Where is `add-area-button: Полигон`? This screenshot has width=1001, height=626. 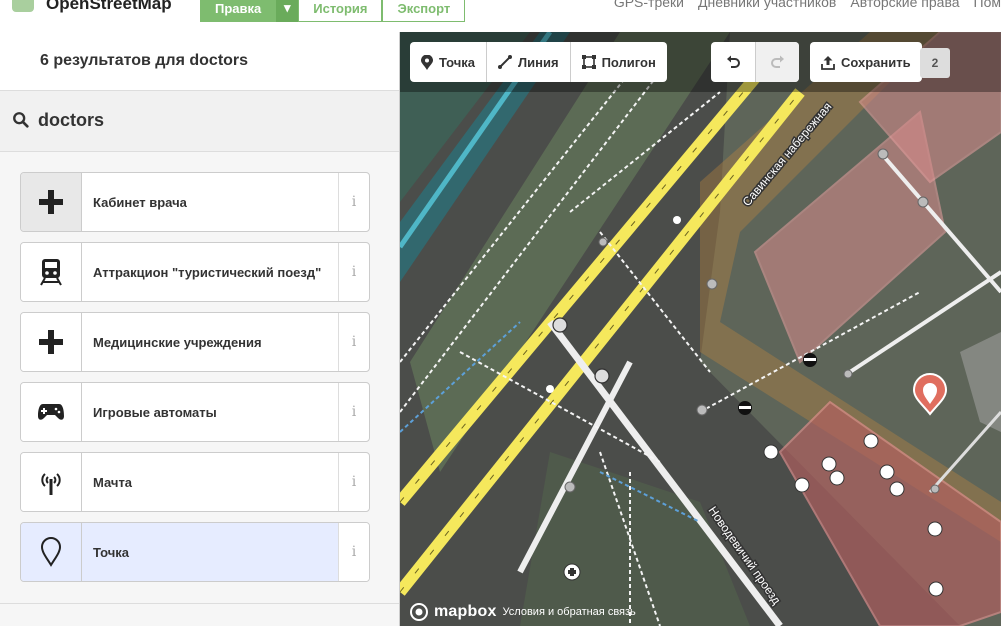
add-area-button: Полигон is located at coordinates (618, 62).